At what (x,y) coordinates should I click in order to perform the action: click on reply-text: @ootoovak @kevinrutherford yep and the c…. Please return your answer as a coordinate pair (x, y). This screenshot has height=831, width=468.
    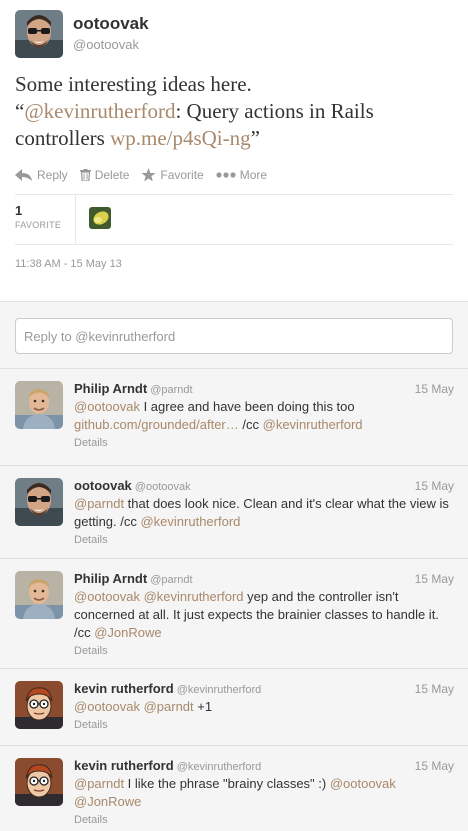
    Looking at the image, I should click on (264, 623).